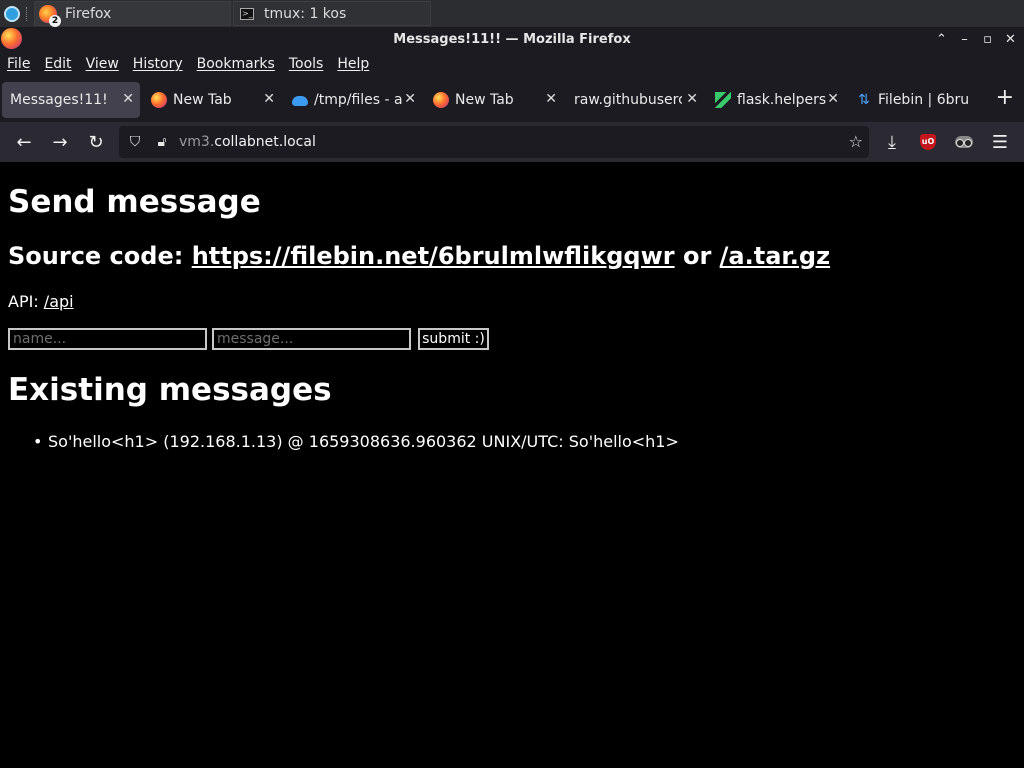  What do you see at coordinates (26, 301) in the screenshot?
I see `api-label: API:` at bounding box center [26, 301].